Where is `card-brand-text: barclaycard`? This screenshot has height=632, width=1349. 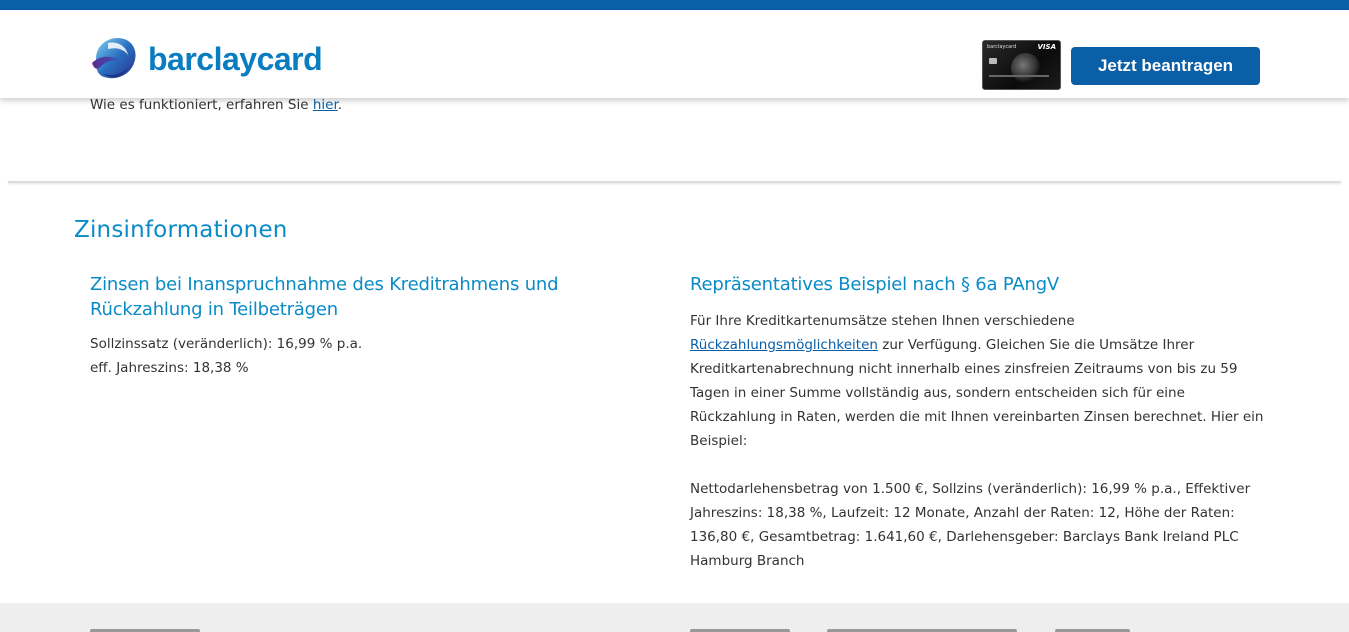 card-brand-text: barclaycard is located at coordinates (1002, 47).